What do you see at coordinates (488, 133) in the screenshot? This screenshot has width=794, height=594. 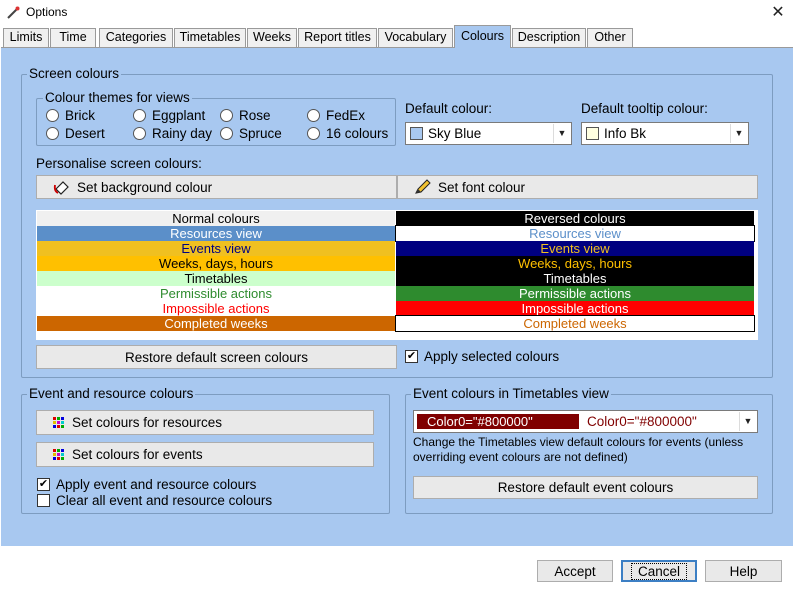 I see `default-colour-combo: Sky Blue ▼` at bounding box center [488, 133].